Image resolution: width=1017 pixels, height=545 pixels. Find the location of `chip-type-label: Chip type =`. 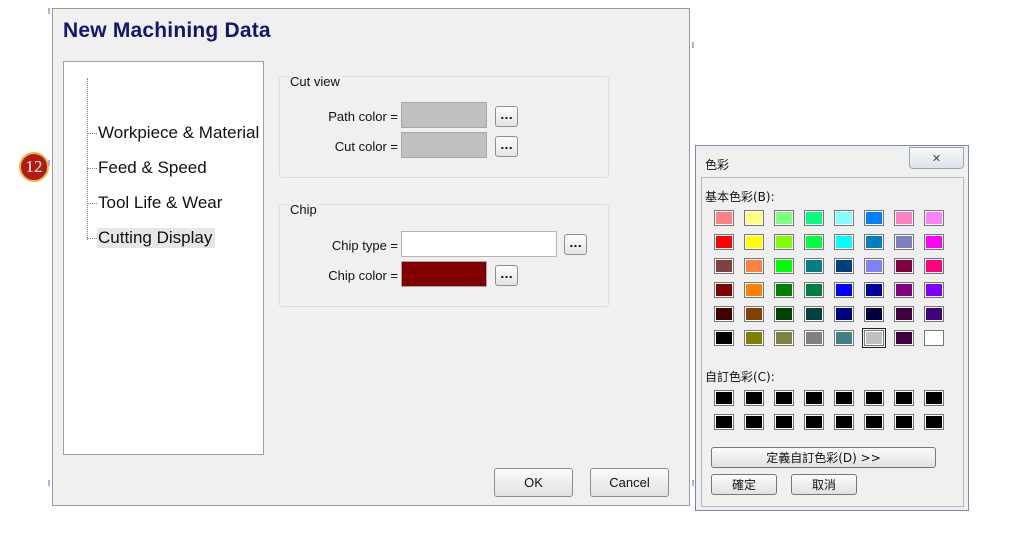

chip-type-label: Chip type = is located at coordinates (364, 245).